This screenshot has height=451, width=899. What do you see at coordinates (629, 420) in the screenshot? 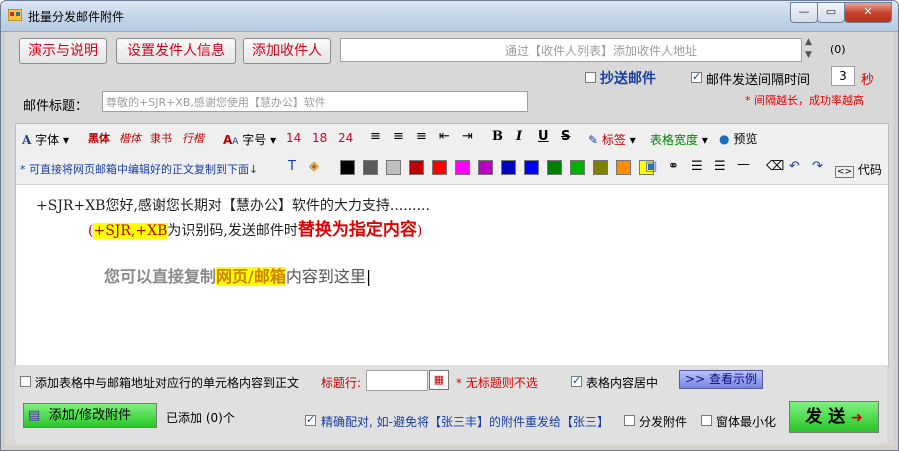
I see `distribute-checkbox` at bounding box center [629, 420].